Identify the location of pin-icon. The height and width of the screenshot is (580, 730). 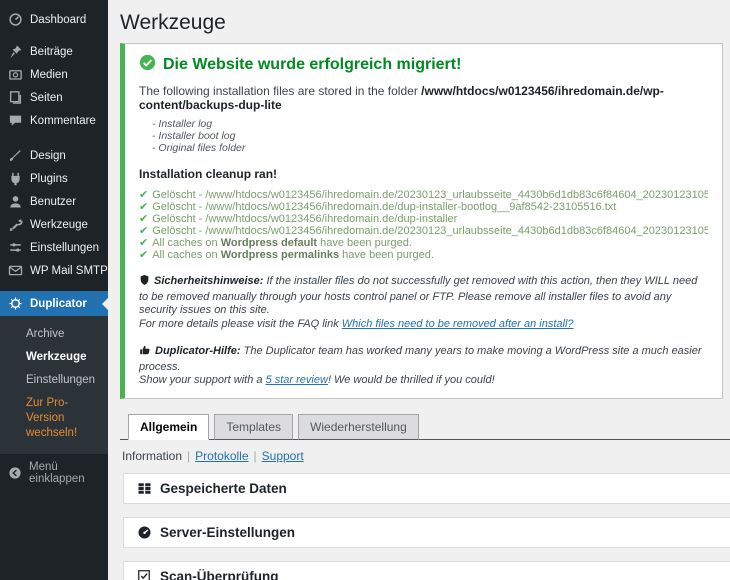
(15, 51).